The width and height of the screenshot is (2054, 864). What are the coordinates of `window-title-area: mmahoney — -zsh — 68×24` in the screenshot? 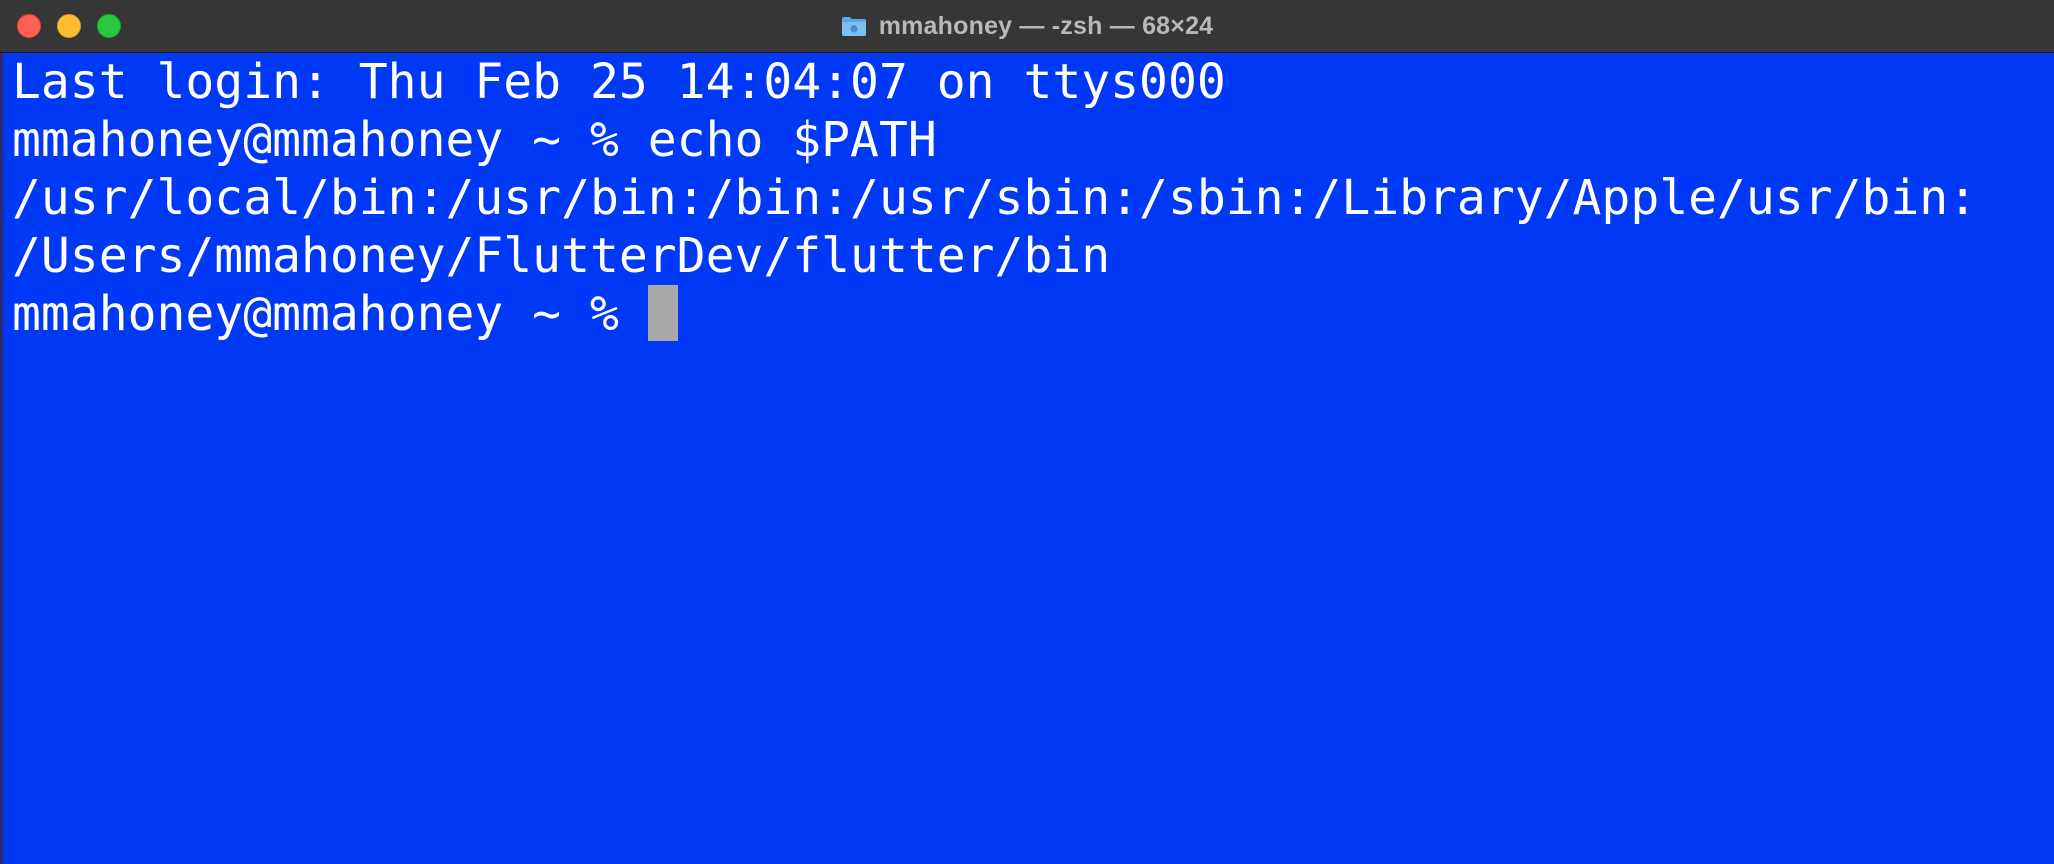 It's located at (1027, 26).